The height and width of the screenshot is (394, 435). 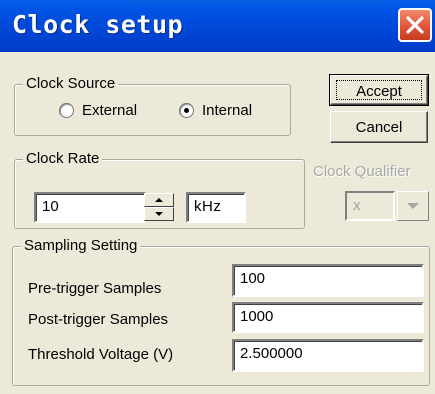 What do you see at coordinates (90, 207) in the screenshot?
I see `clock-rate-input: 10` at bounding box center [90, 207].